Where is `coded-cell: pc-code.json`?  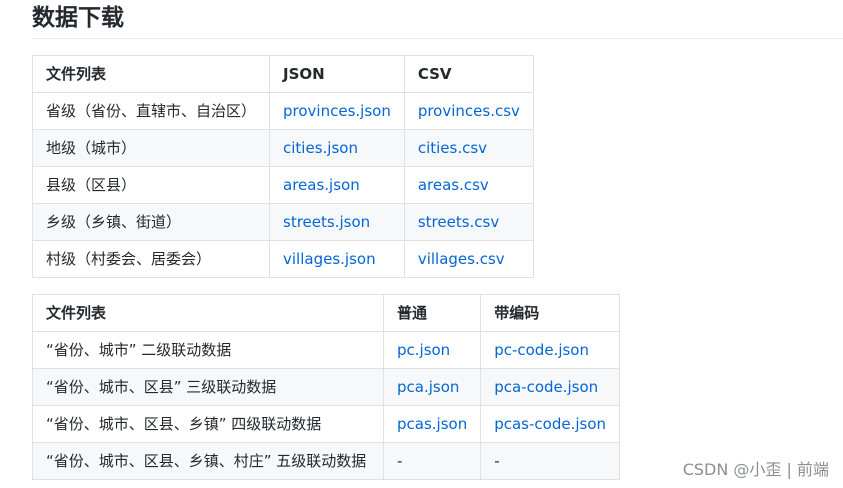 coded-cell: pc-code.json is located at coordinates (550, 350).